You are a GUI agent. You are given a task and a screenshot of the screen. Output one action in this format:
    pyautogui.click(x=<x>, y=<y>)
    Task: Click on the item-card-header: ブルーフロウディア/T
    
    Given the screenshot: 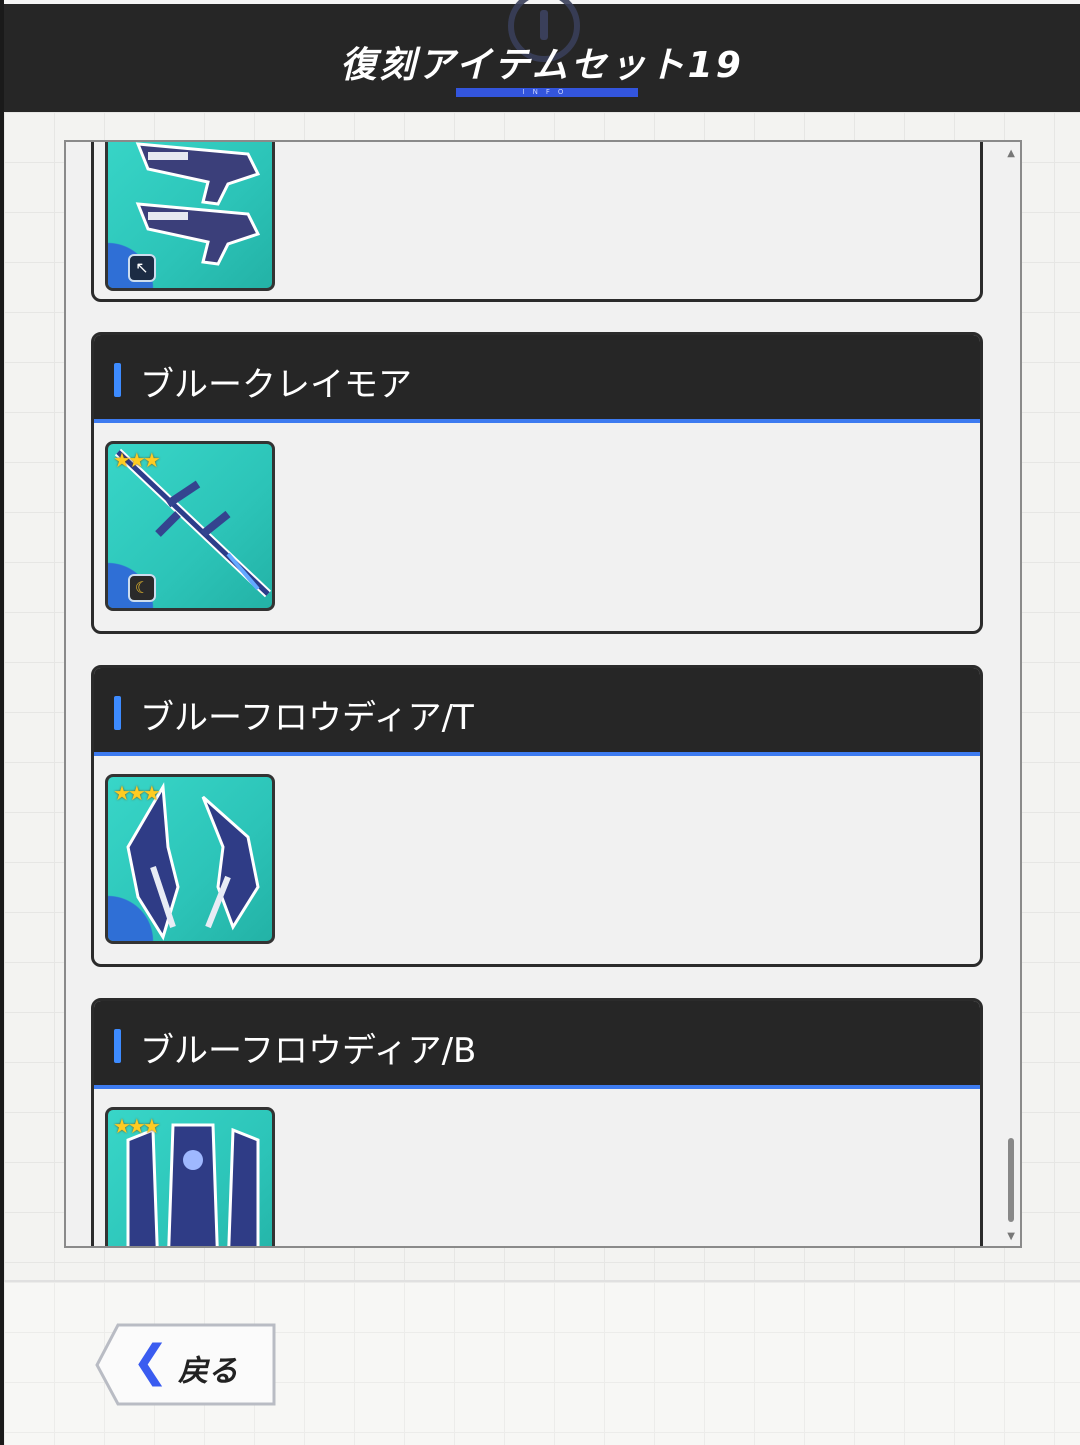 What is the action you would take?
    pyautogui.click(x=537, y=712)
    